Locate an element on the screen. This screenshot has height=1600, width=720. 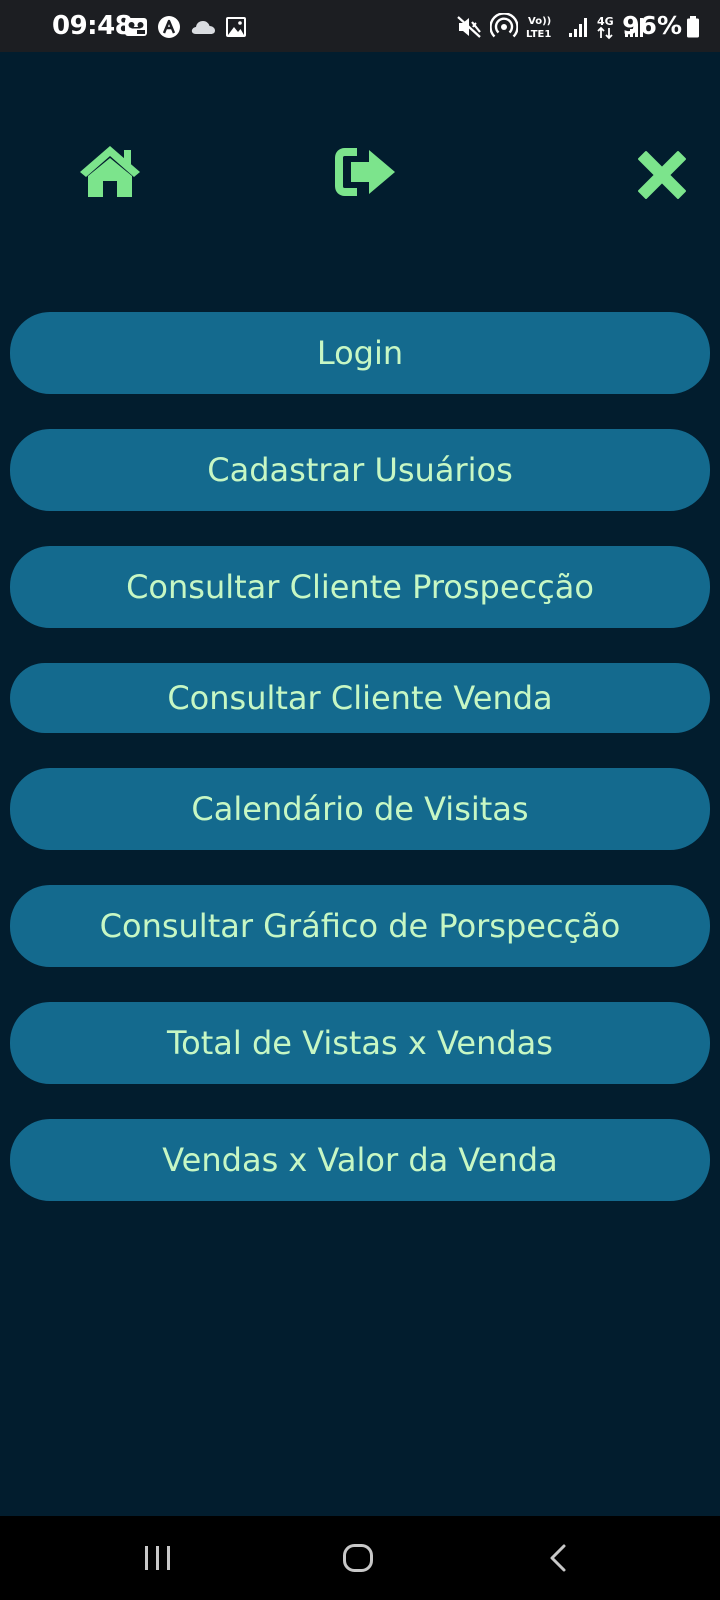
status-system-icons: Vo)) LTE1 4G is located at coordinates (550, 27).